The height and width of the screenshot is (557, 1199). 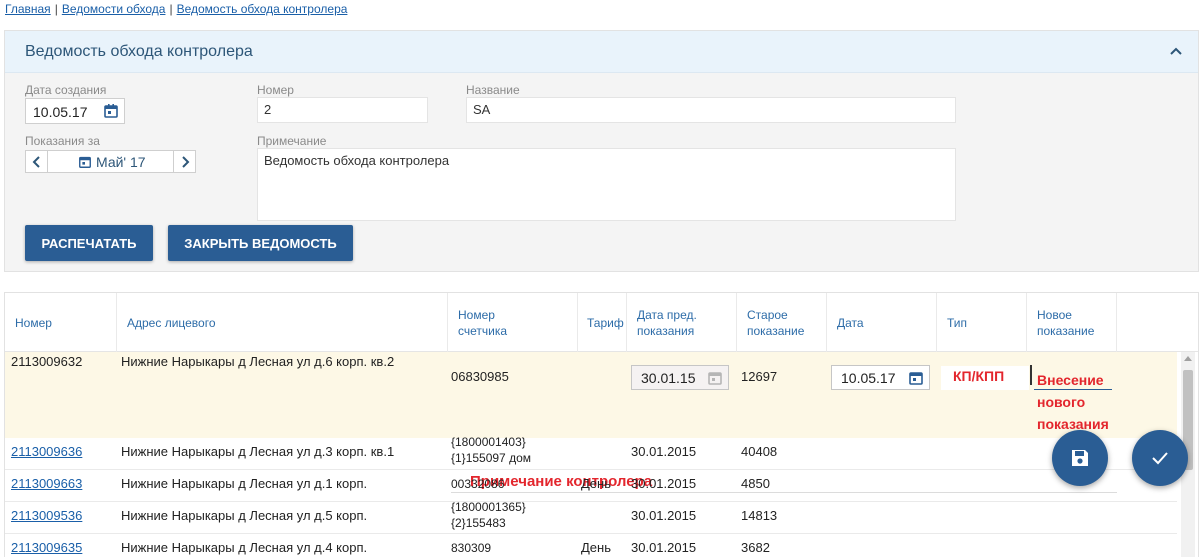 What do you see at coordinates (121, 162) in the screenshot?
I see `period-month-text: Май' 17` at bounding box center [121, 162].